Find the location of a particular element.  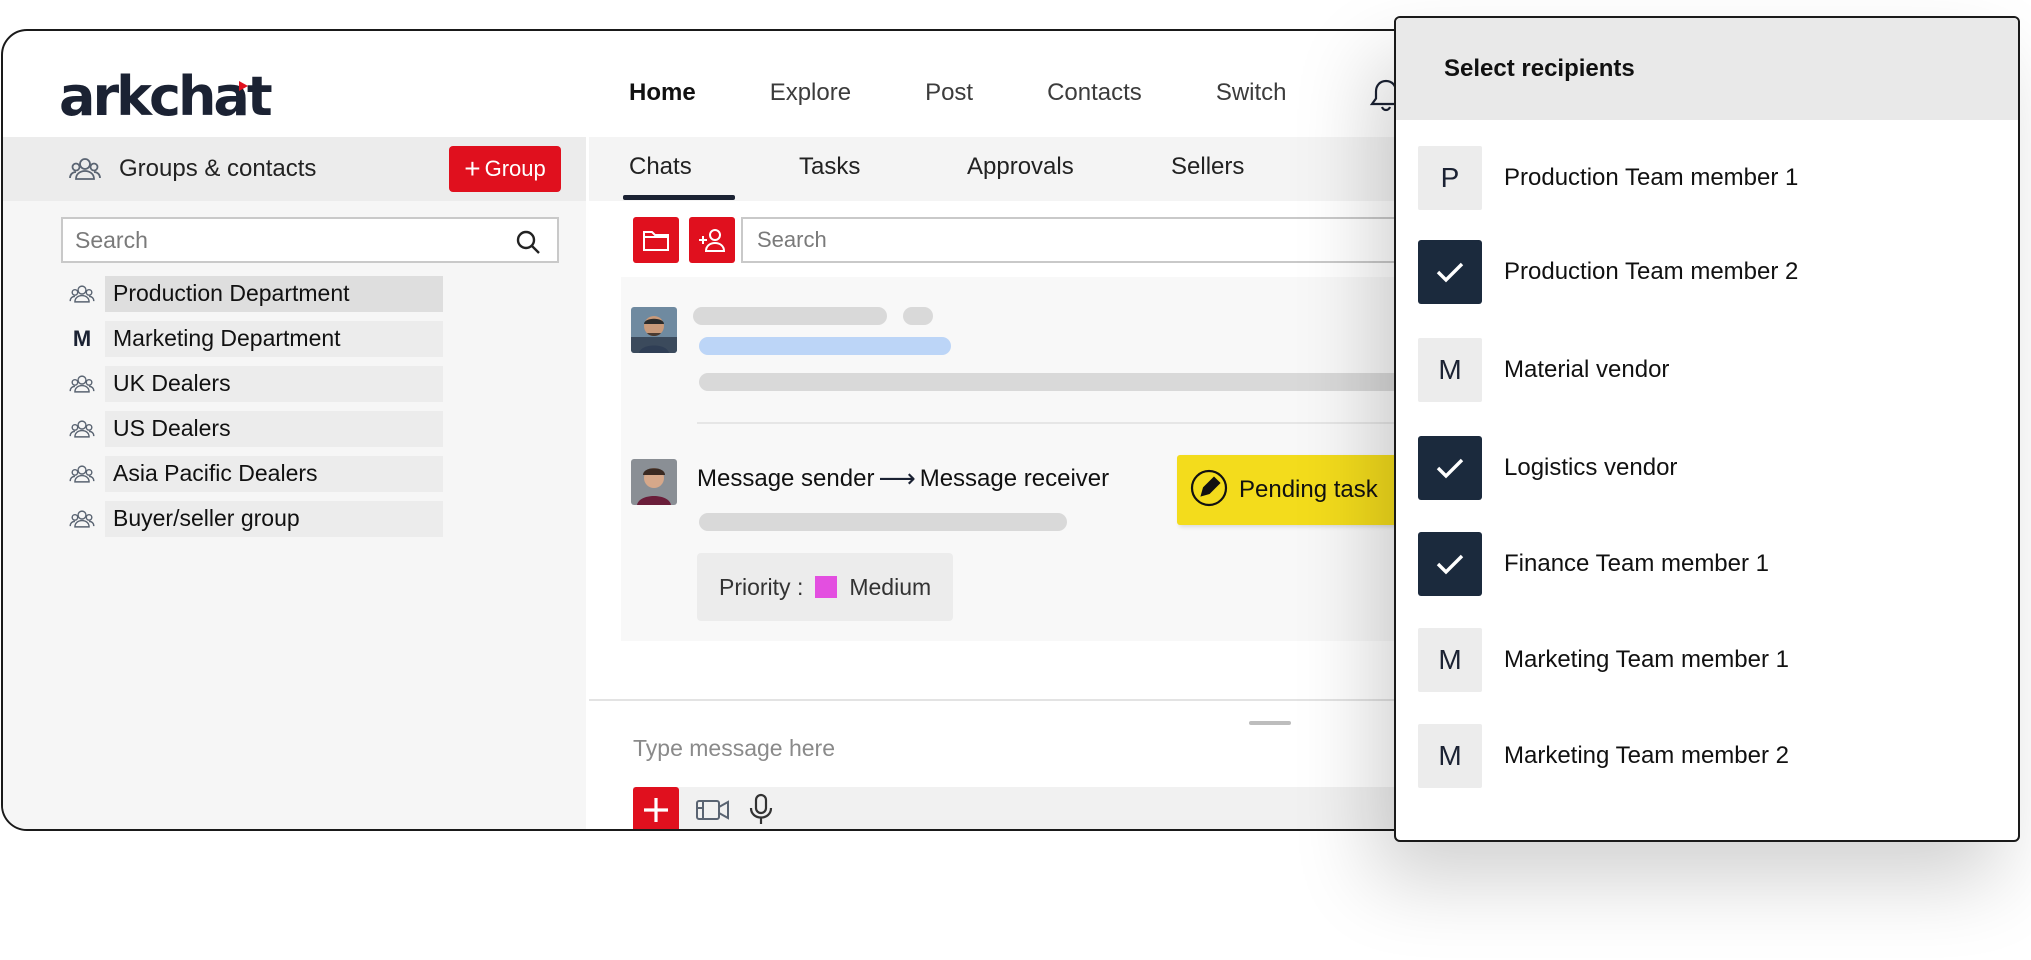

add-user-icon is located at coordinates (712, 240).